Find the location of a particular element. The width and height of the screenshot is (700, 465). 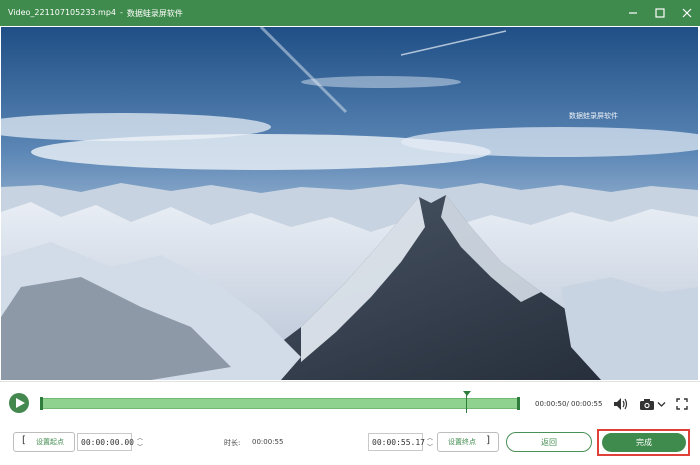

timeline-track is located at coordinates (280, 403).